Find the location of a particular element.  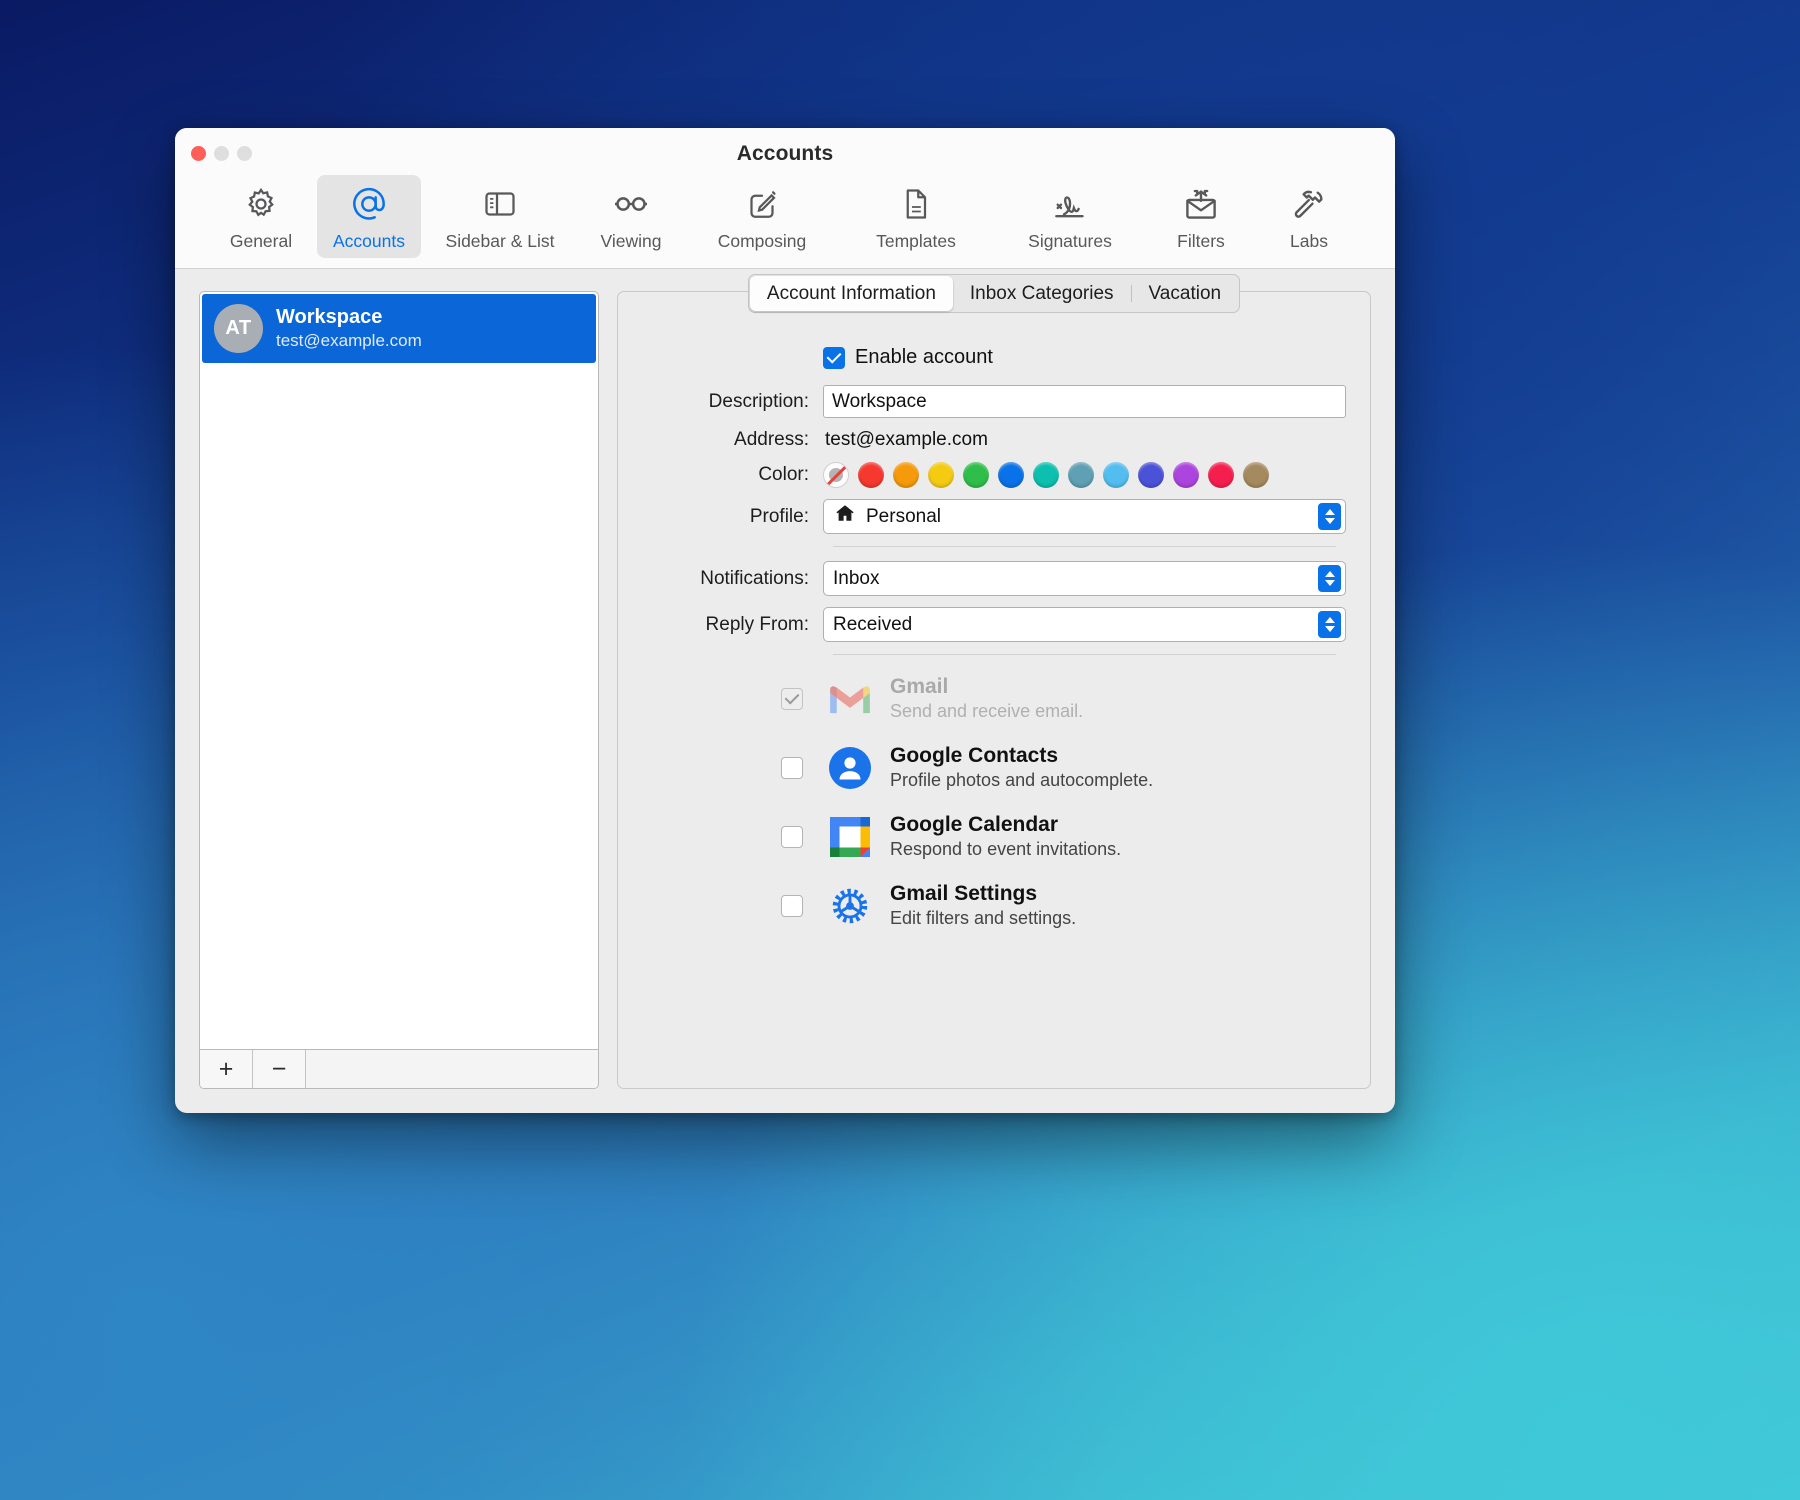

toolbar-item-sidebar-and-list: Sidebar & List is located at coordinates (500, 216).